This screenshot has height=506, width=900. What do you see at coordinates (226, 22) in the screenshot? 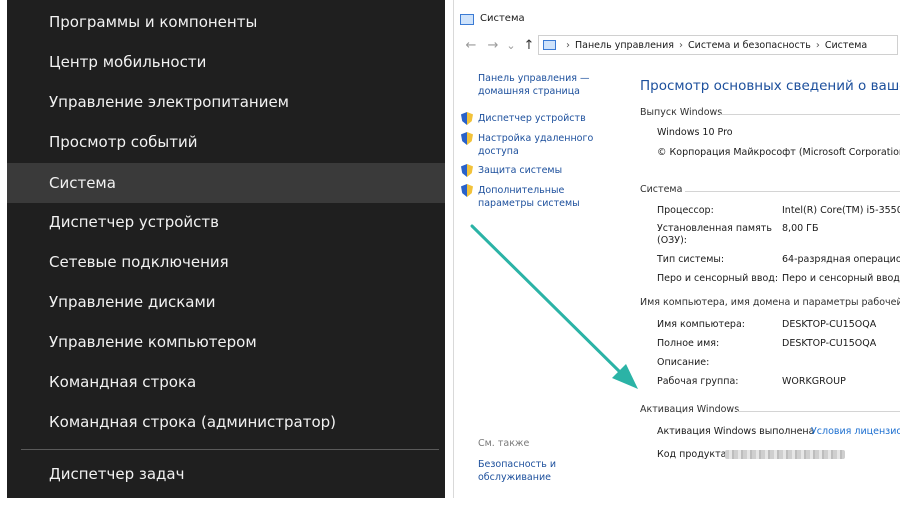
I see `menu-item-programs: Программы и компоненты` at bounding box center [226, 22].